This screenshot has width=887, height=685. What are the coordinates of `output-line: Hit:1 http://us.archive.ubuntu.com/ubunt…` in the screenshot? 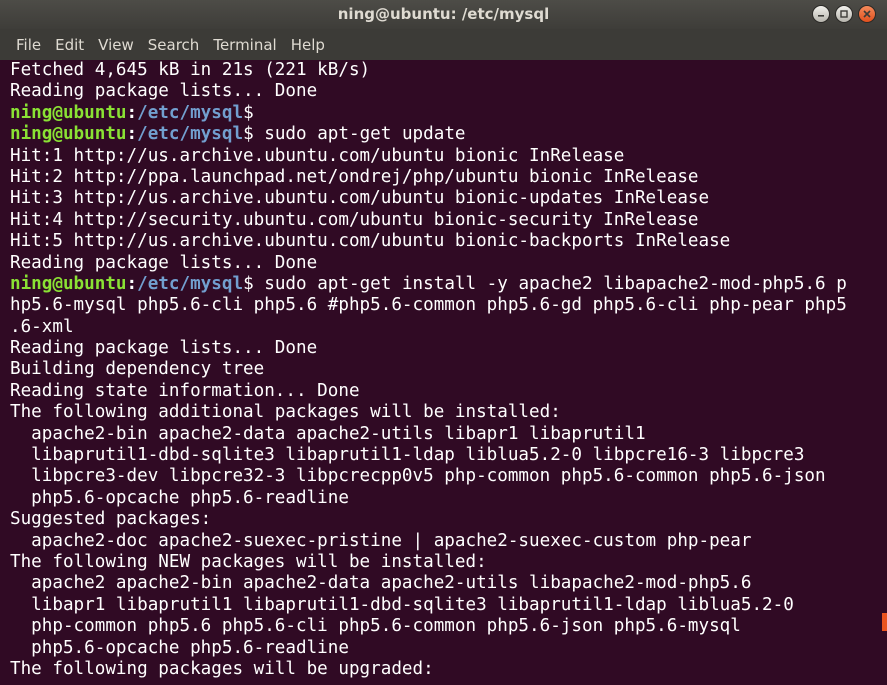 It's located at (445, 156).